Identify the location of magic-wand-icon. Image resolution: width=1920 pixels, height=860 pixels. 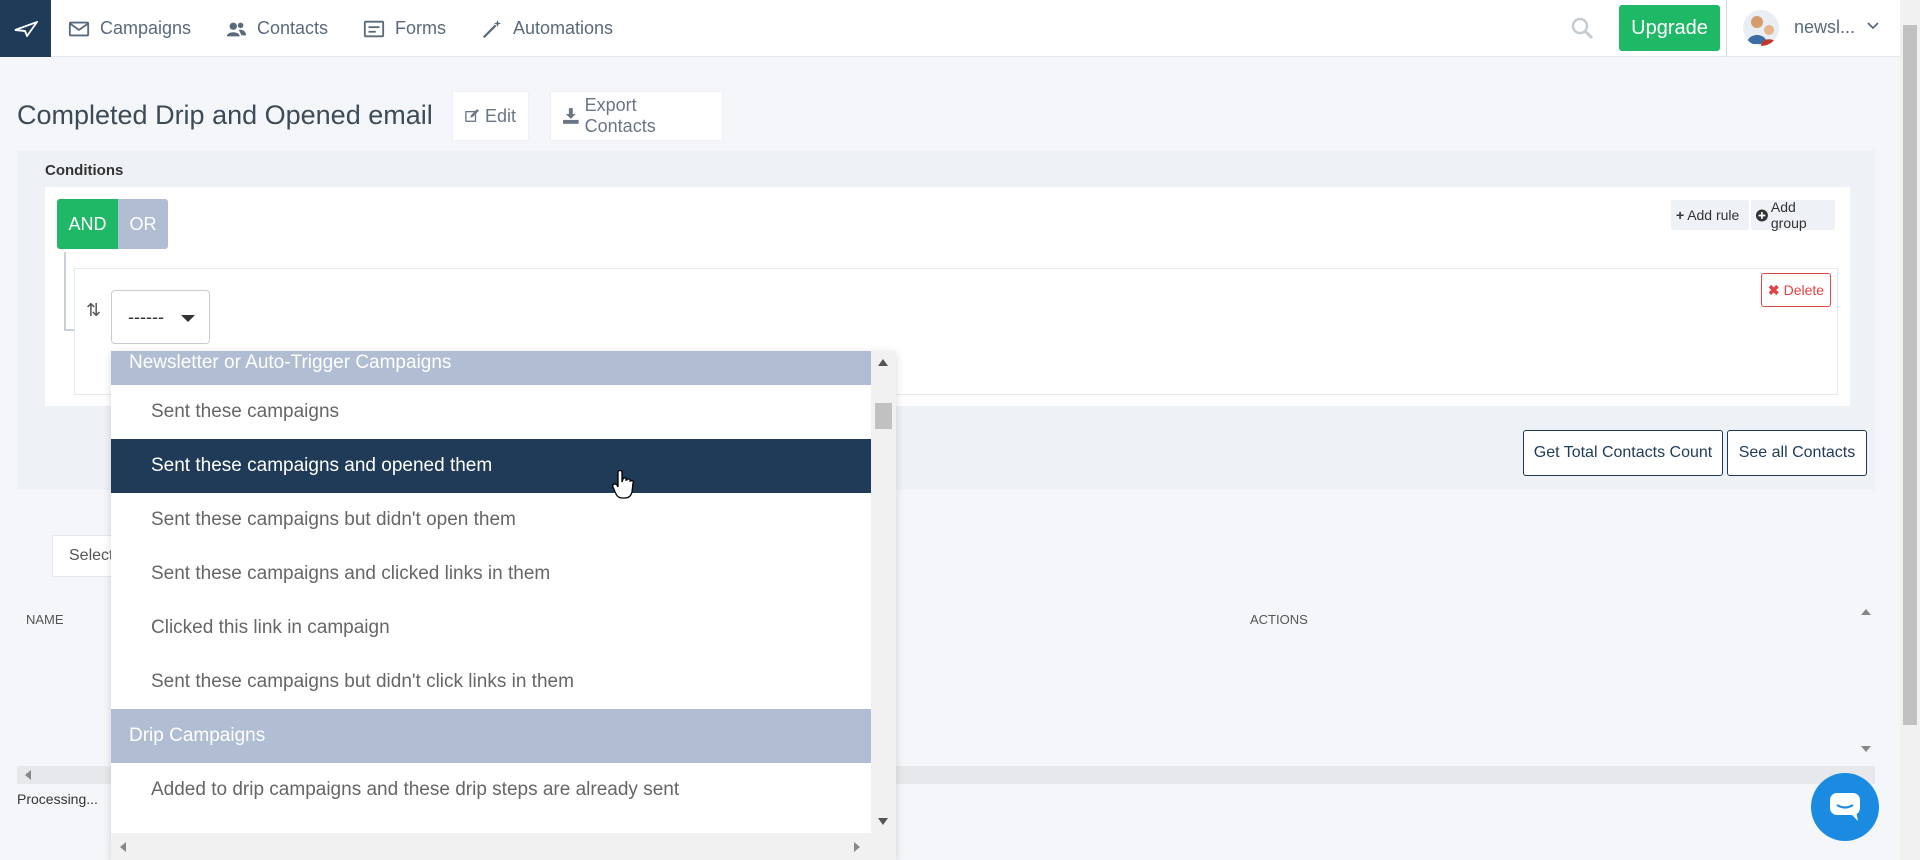
(492, 28).